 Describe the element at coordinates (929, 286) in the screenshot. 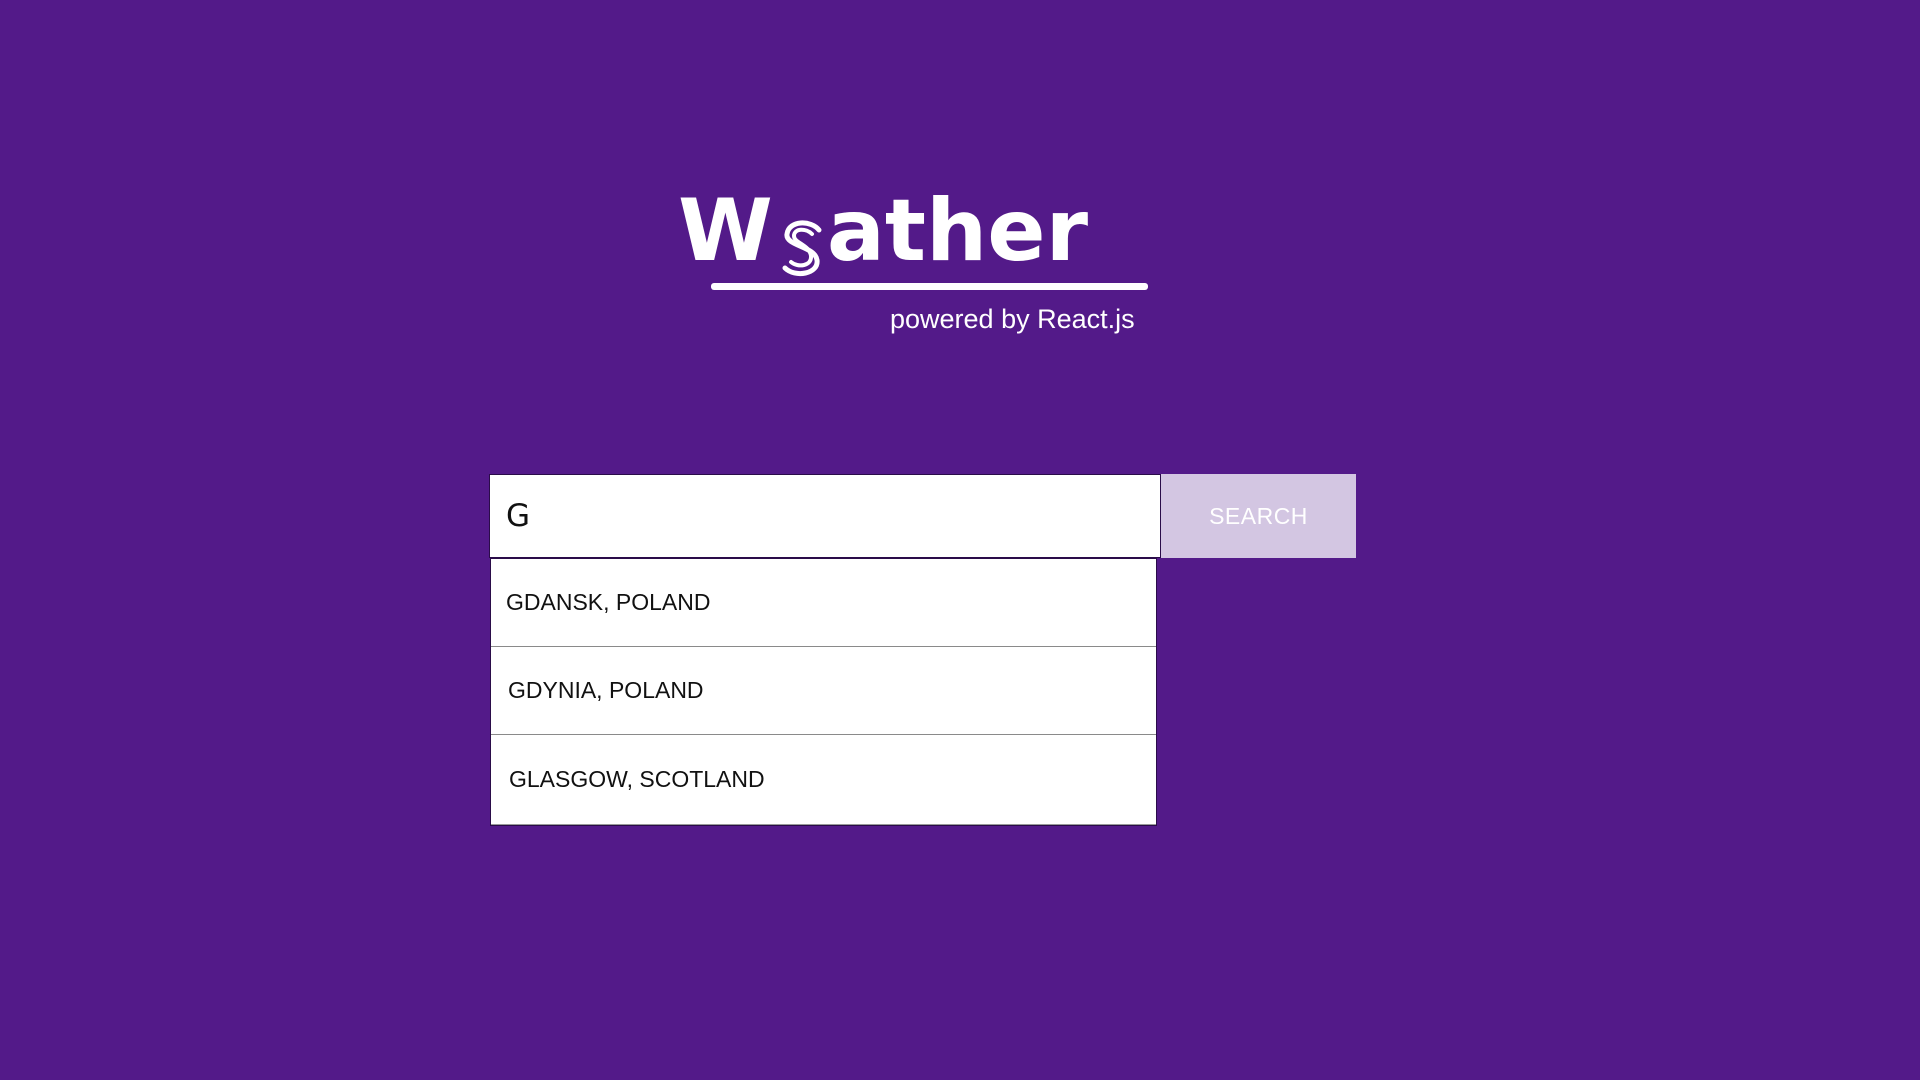

I see `logo-underline` at that location.